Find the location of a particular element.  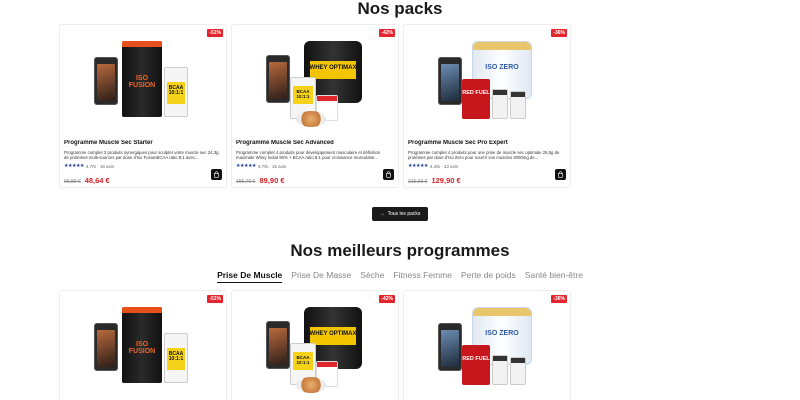

old-price: 155,70 € is located at coordinates (246, 182).